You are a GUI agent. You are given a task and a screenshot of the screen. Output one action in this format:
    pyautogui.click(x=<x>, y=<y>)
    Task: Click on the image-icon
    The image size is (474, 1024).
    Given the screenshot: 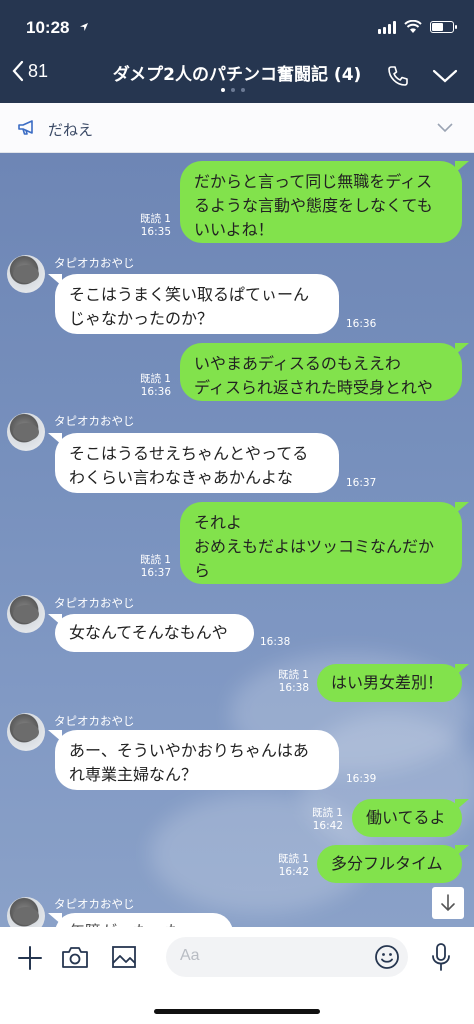 What is the action you would take?
    pyautogui.click(x=124, y=957)
    